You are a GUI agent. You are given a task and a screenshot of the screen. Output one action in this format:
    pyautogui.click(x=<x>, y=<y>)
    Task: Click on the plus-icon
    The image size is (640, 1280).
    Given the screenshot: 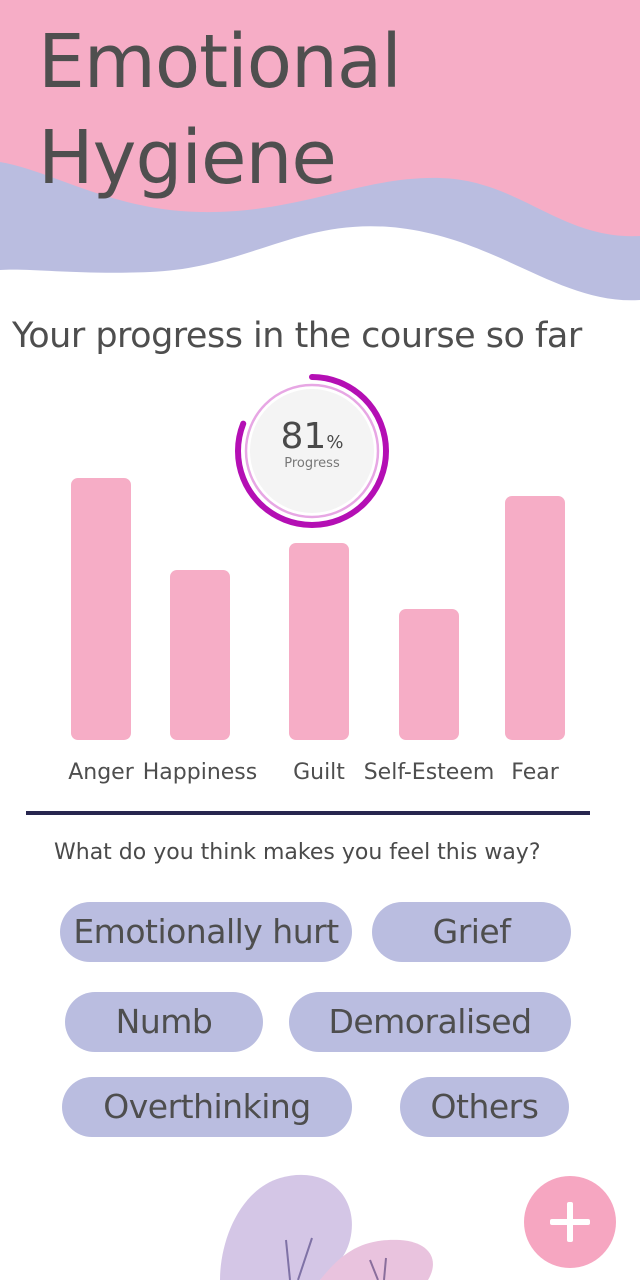 What is the action you would take?
    pyautogui.click(x=570, y=1222)
    